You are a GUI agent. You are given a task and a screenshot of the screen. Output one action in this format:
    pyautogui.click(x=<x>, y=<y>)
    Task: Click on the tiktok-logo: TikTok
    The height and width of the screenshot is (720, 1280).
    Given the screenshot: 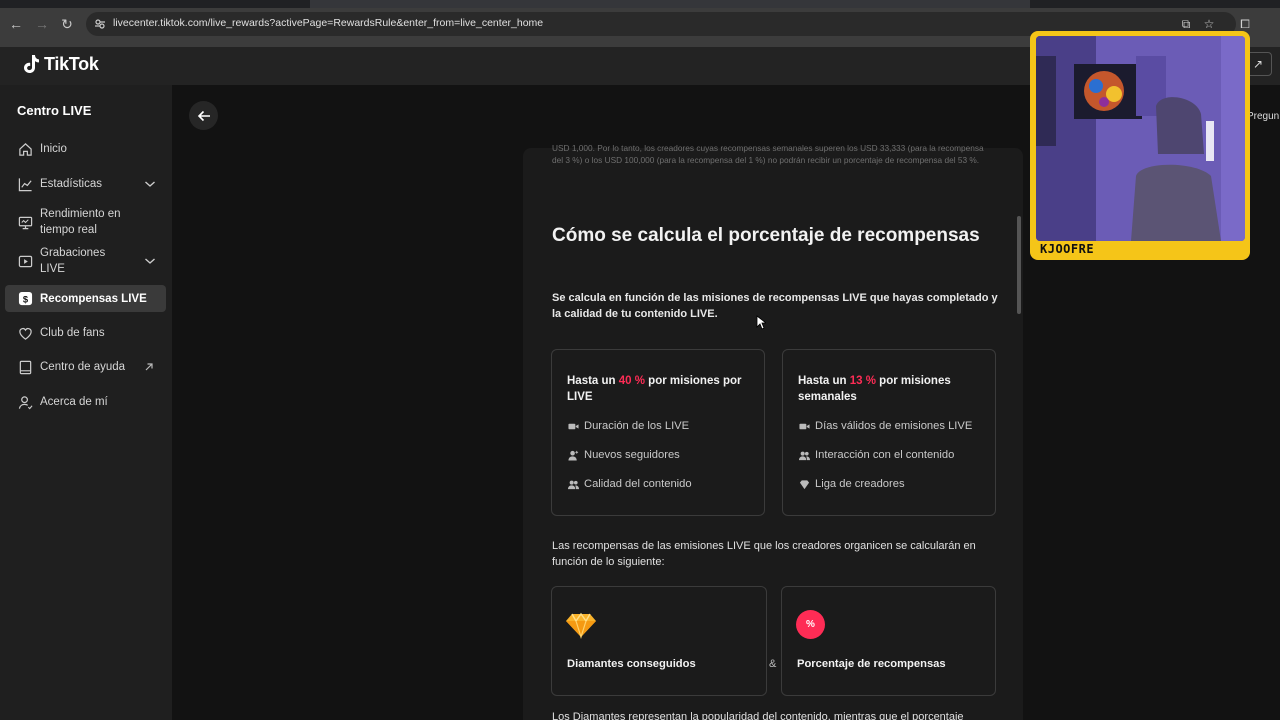 What is the action you would take?
    pyautogui.click(x=60, y=64)
    